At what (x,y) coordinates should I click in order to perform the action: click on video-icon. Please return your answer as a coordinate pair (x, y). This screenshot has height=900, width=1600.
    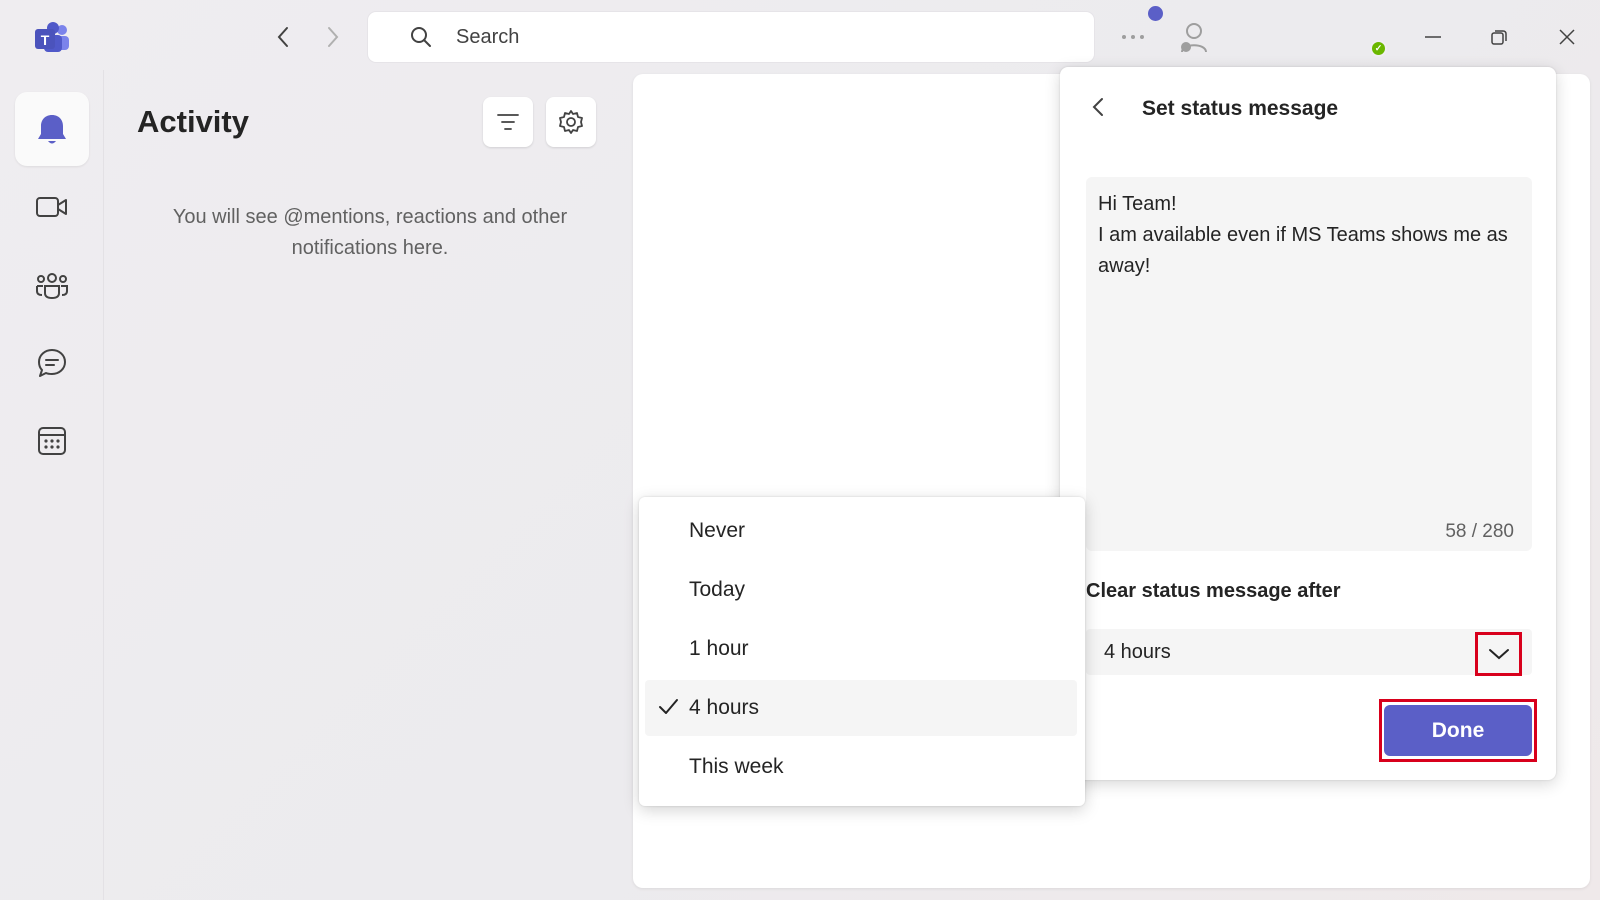
    Looking at the image, I should click on (51, 207).